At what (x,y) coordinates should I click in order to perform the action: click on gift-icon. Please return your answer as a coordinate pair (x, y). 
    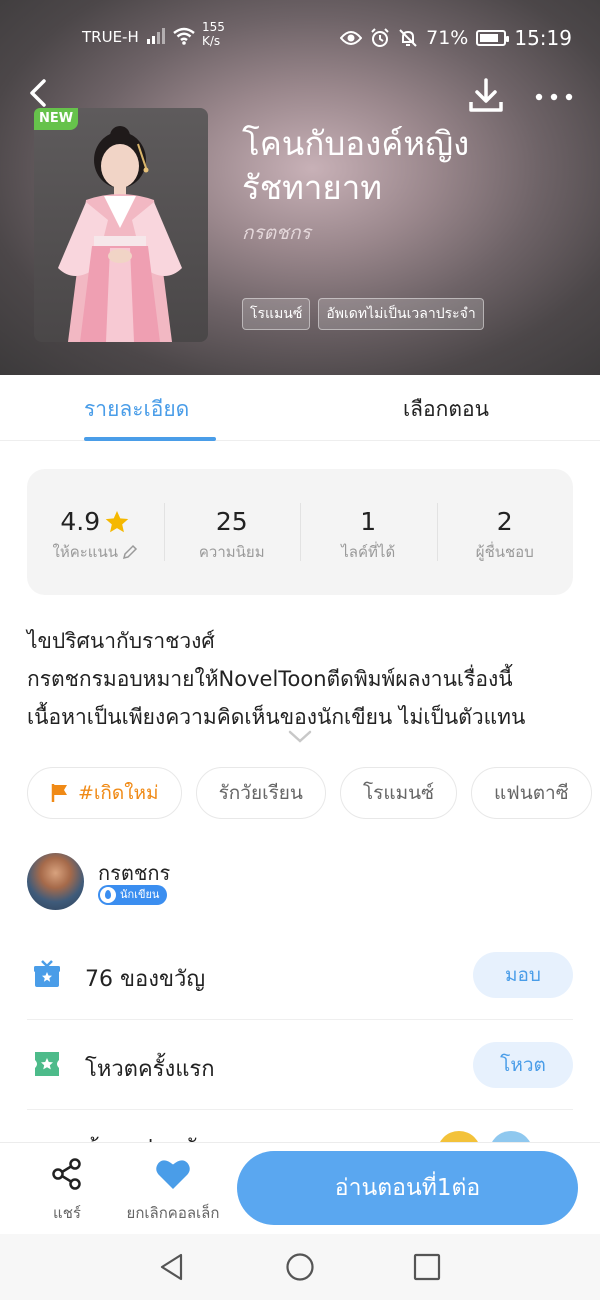
    Looking at the image, I should click on (47, 973).